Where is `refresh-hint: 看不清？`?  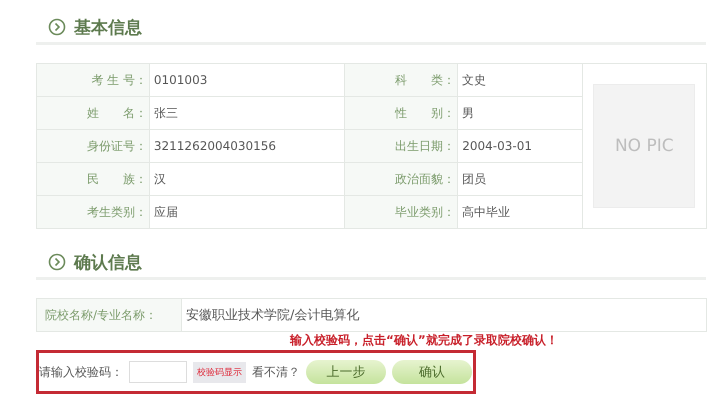 refresh-hint: 看不清？ is located at coordinates (276, 372).